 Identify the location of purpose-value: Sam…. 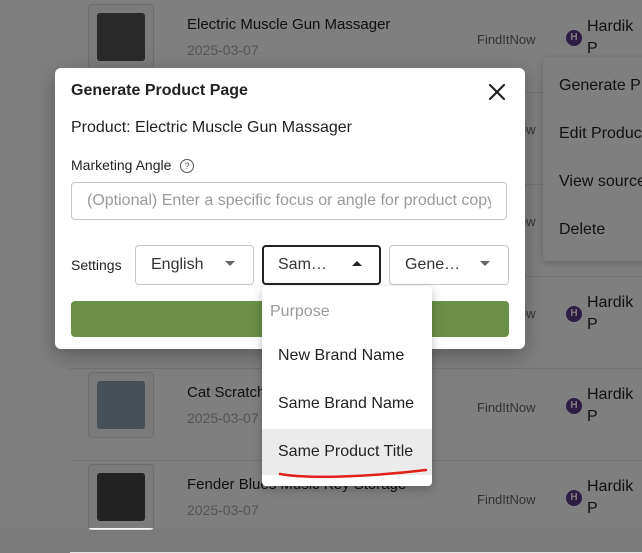
(302, 264).